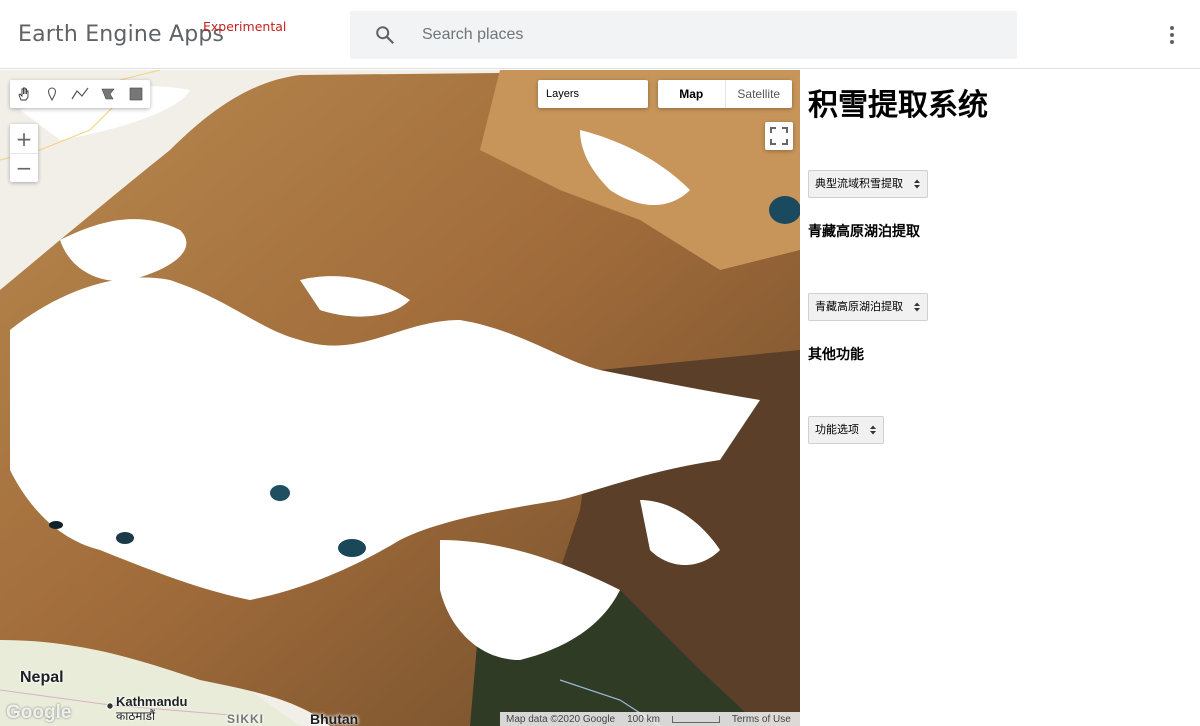  I want to click on lake-extraction-select: 青藏高原湖泊提取, so click(868, 307).